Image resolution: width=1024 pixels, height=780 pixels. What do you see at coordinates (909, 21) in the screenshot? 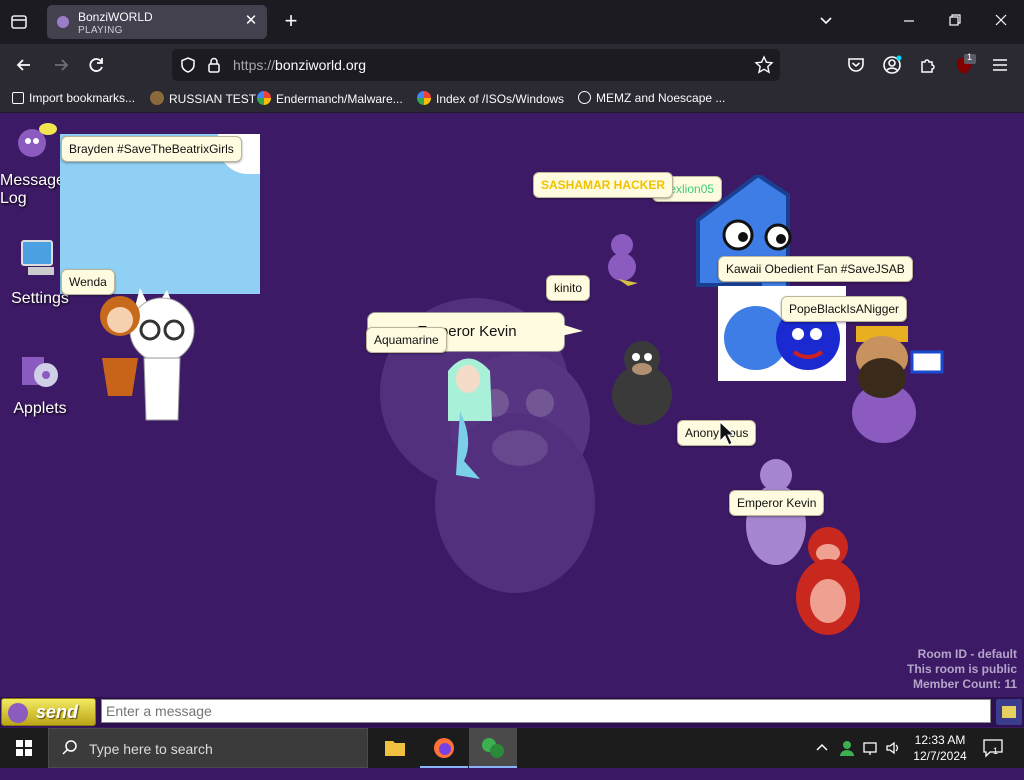
I see `minimize-icon` at bounding box center [909, 21].